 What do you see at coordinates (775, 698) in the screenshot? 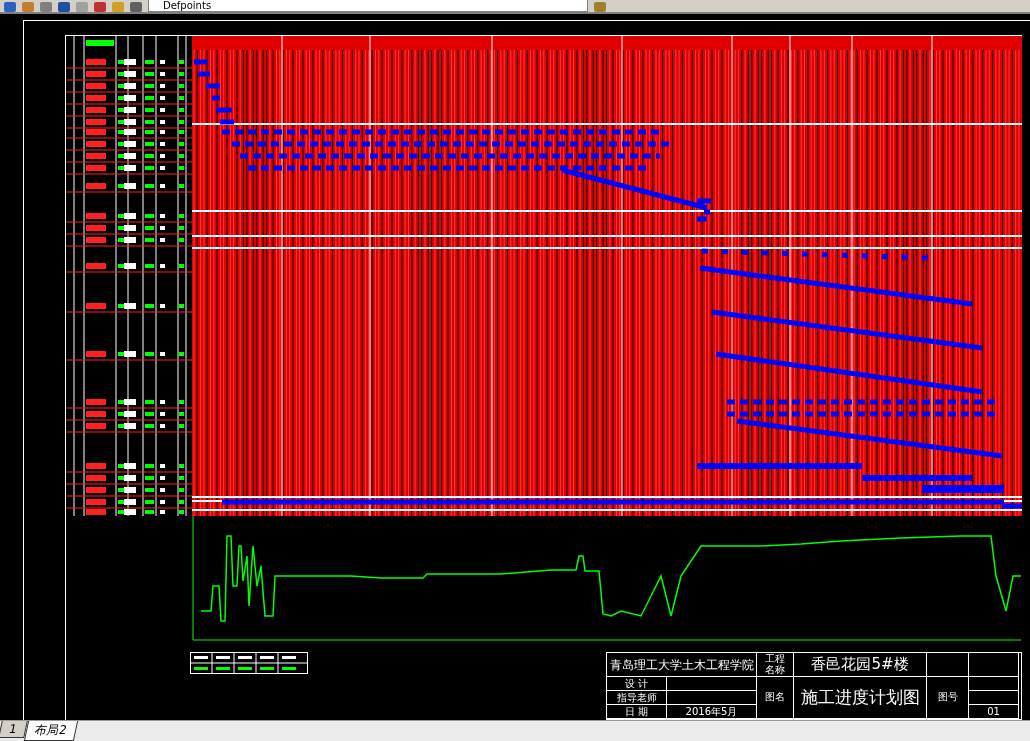
I see `drawing-label: 图名` at bounding box center [775, 698].